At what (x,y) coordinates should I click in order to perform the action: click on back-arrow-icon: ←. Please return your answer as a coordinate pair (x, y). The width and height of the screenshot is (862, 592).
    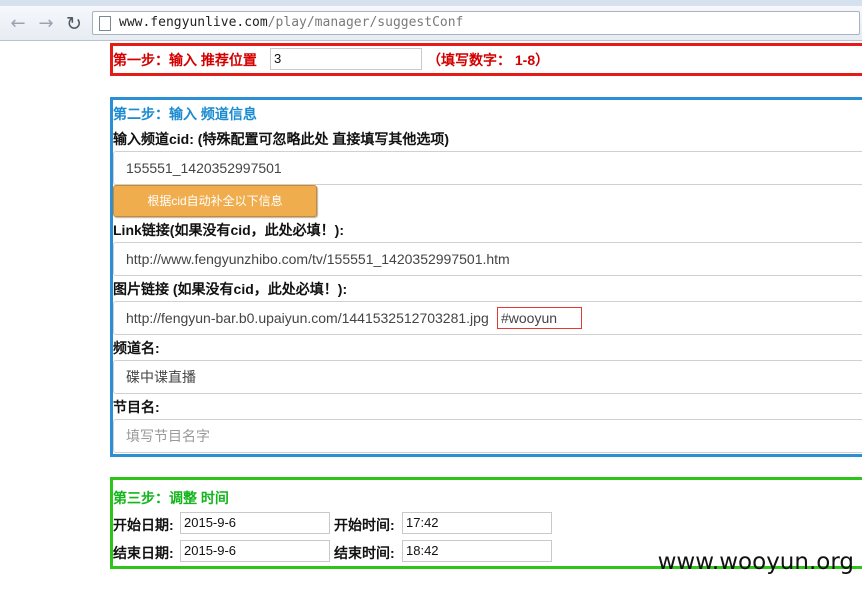
    Looking at the image, I should click on (18, 24).